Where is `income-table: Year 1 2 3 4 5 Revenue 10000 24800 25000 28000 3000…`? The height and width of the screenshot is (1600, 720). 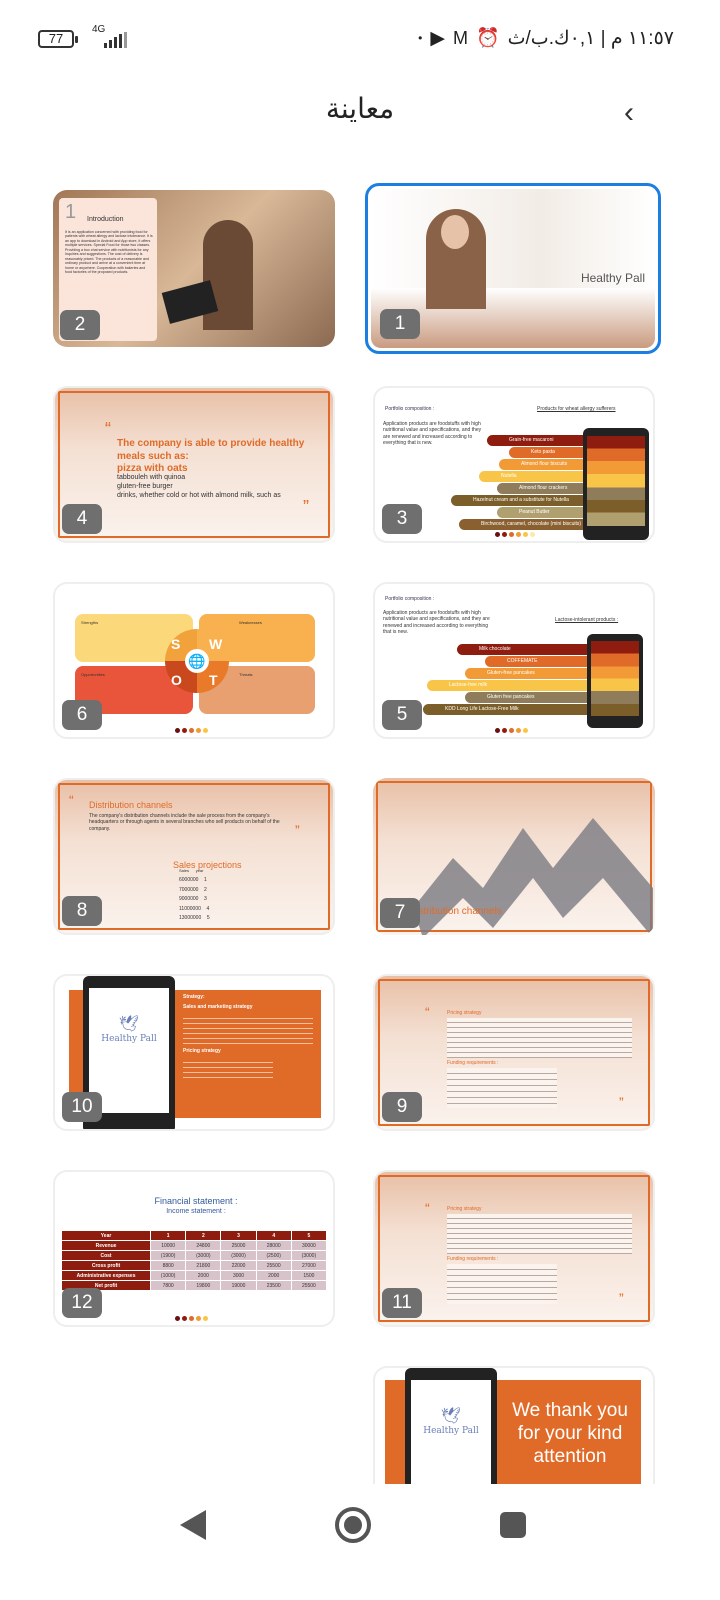 income-table: Year 1 2 3 4 5 Revenue 10000 24800 25000 28000 3000… is located at coordinates (194, 1260).